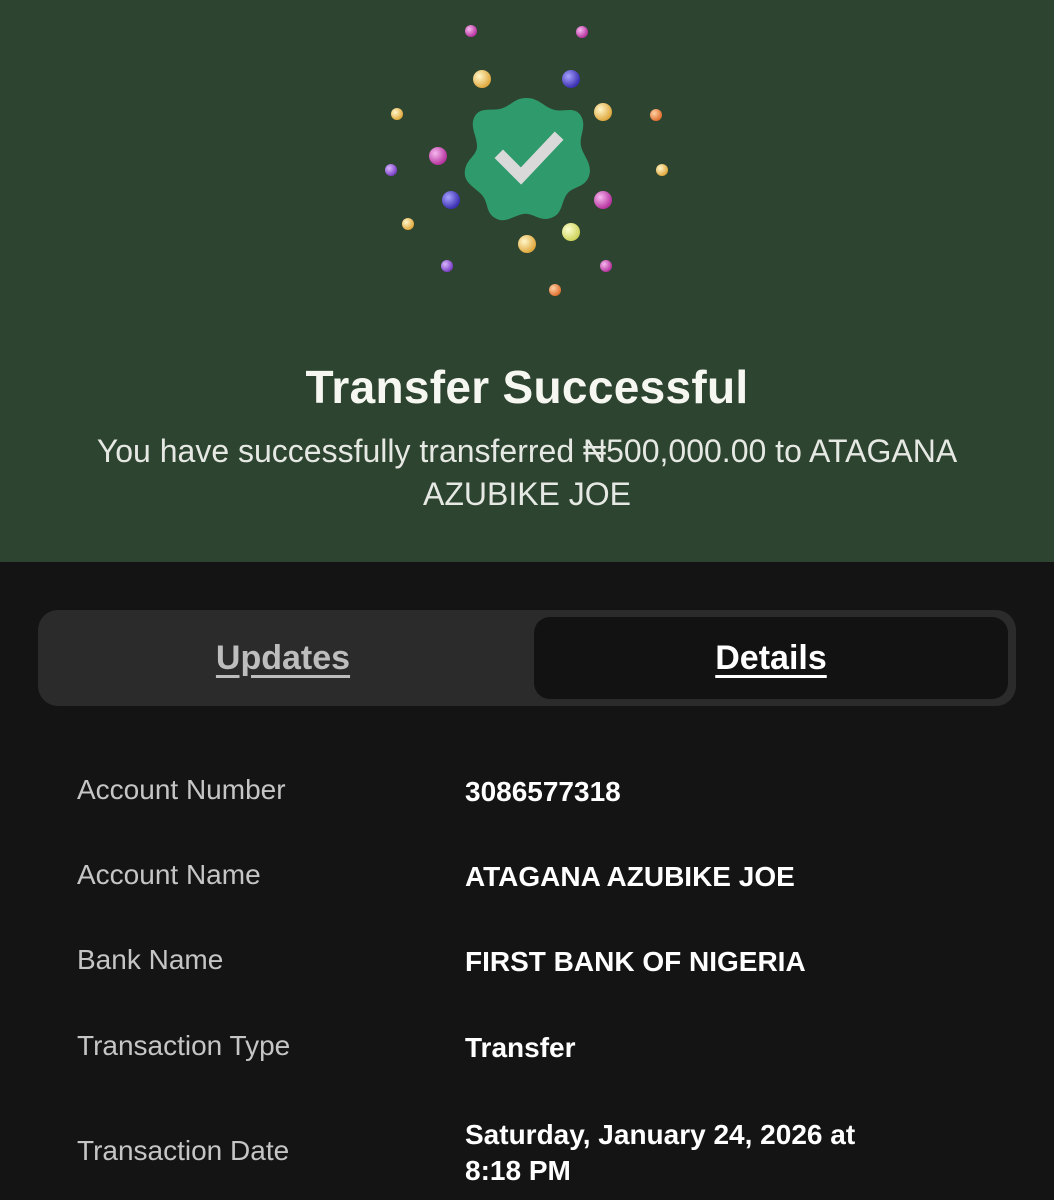 Image resolution: width=1054 pixels, height=1200 pixels. Describe the element at coordinates (283, 658) in the screenshot. I see `tab-updates: Updates` at that location.